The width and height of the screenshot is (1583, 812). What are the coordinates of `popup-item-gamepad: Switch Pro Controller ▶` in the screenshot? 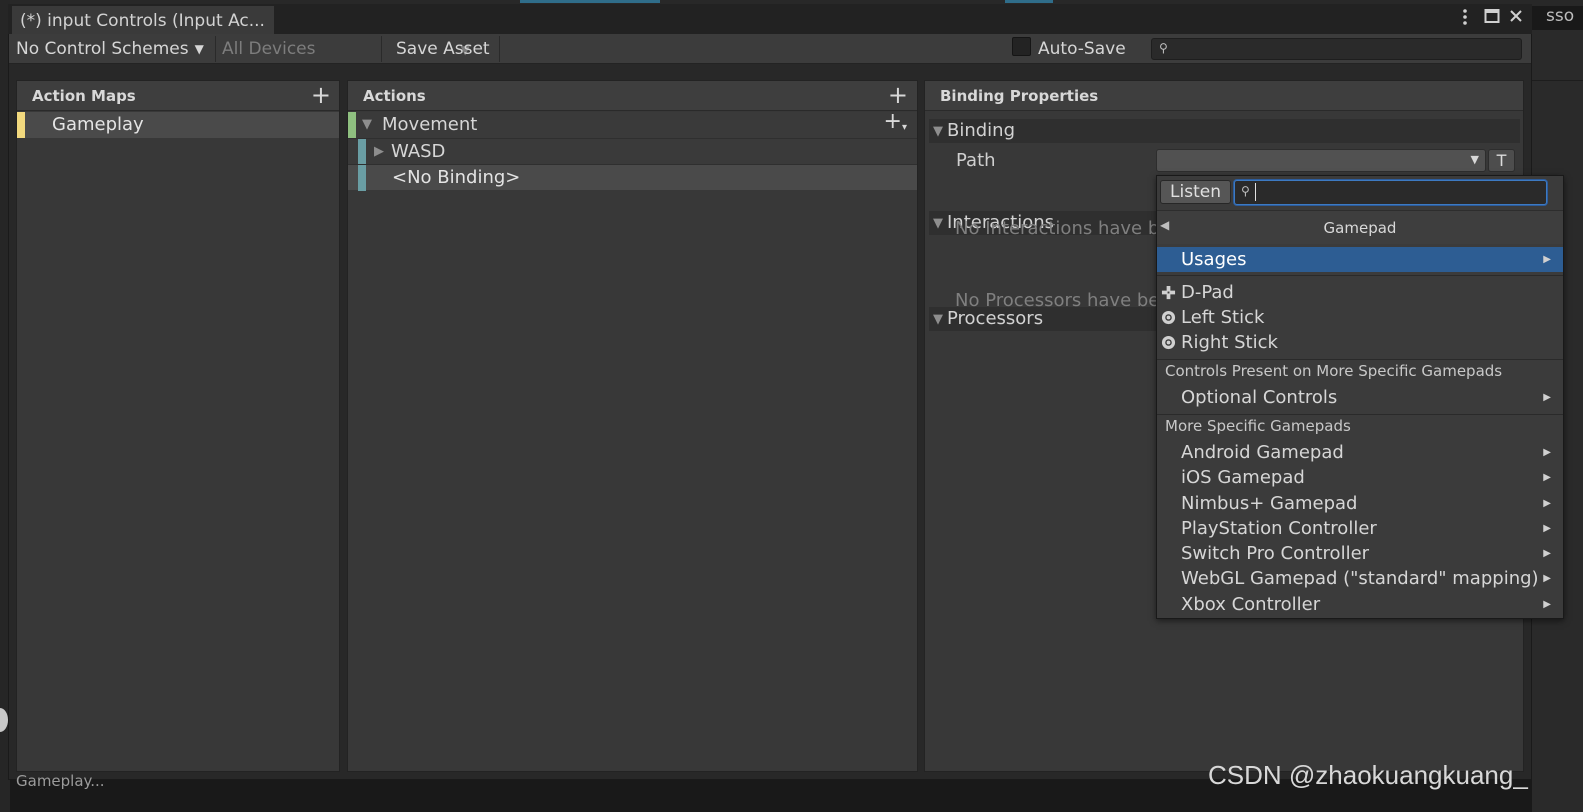 It's located at (1360, 553).